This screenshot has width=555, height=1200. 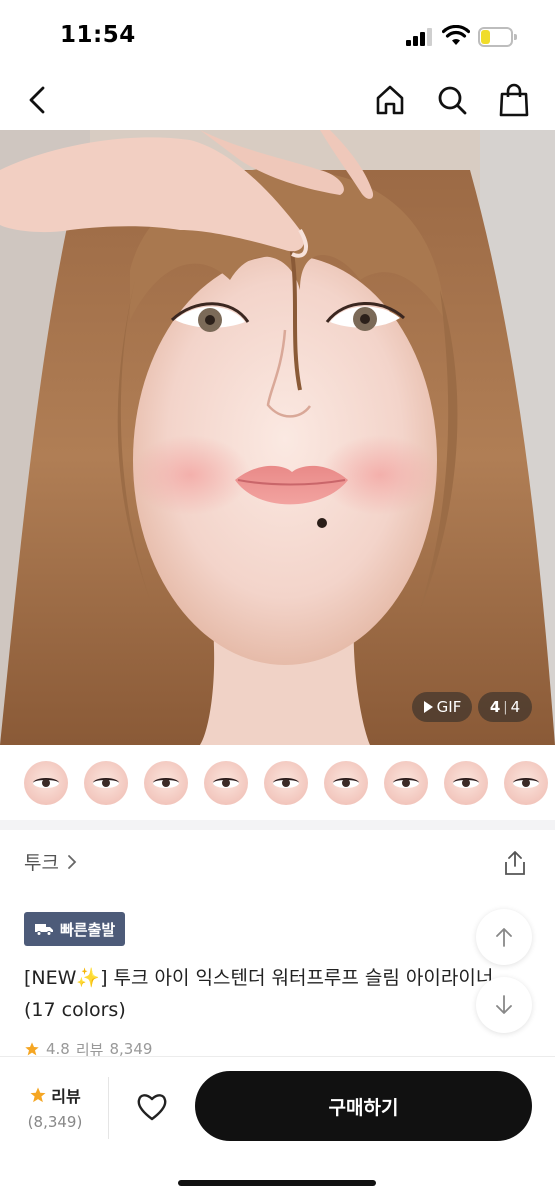 I want to click on arrow-up-icon, so click(x=504, y=937).